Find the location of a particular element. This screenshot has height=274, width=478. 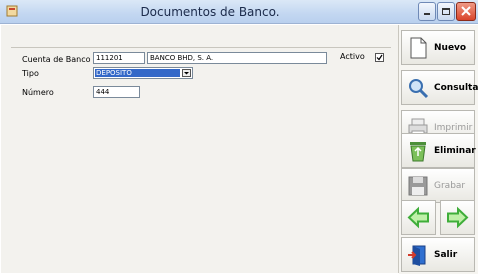

magnifier-icon is located at coordinates (419, 89).